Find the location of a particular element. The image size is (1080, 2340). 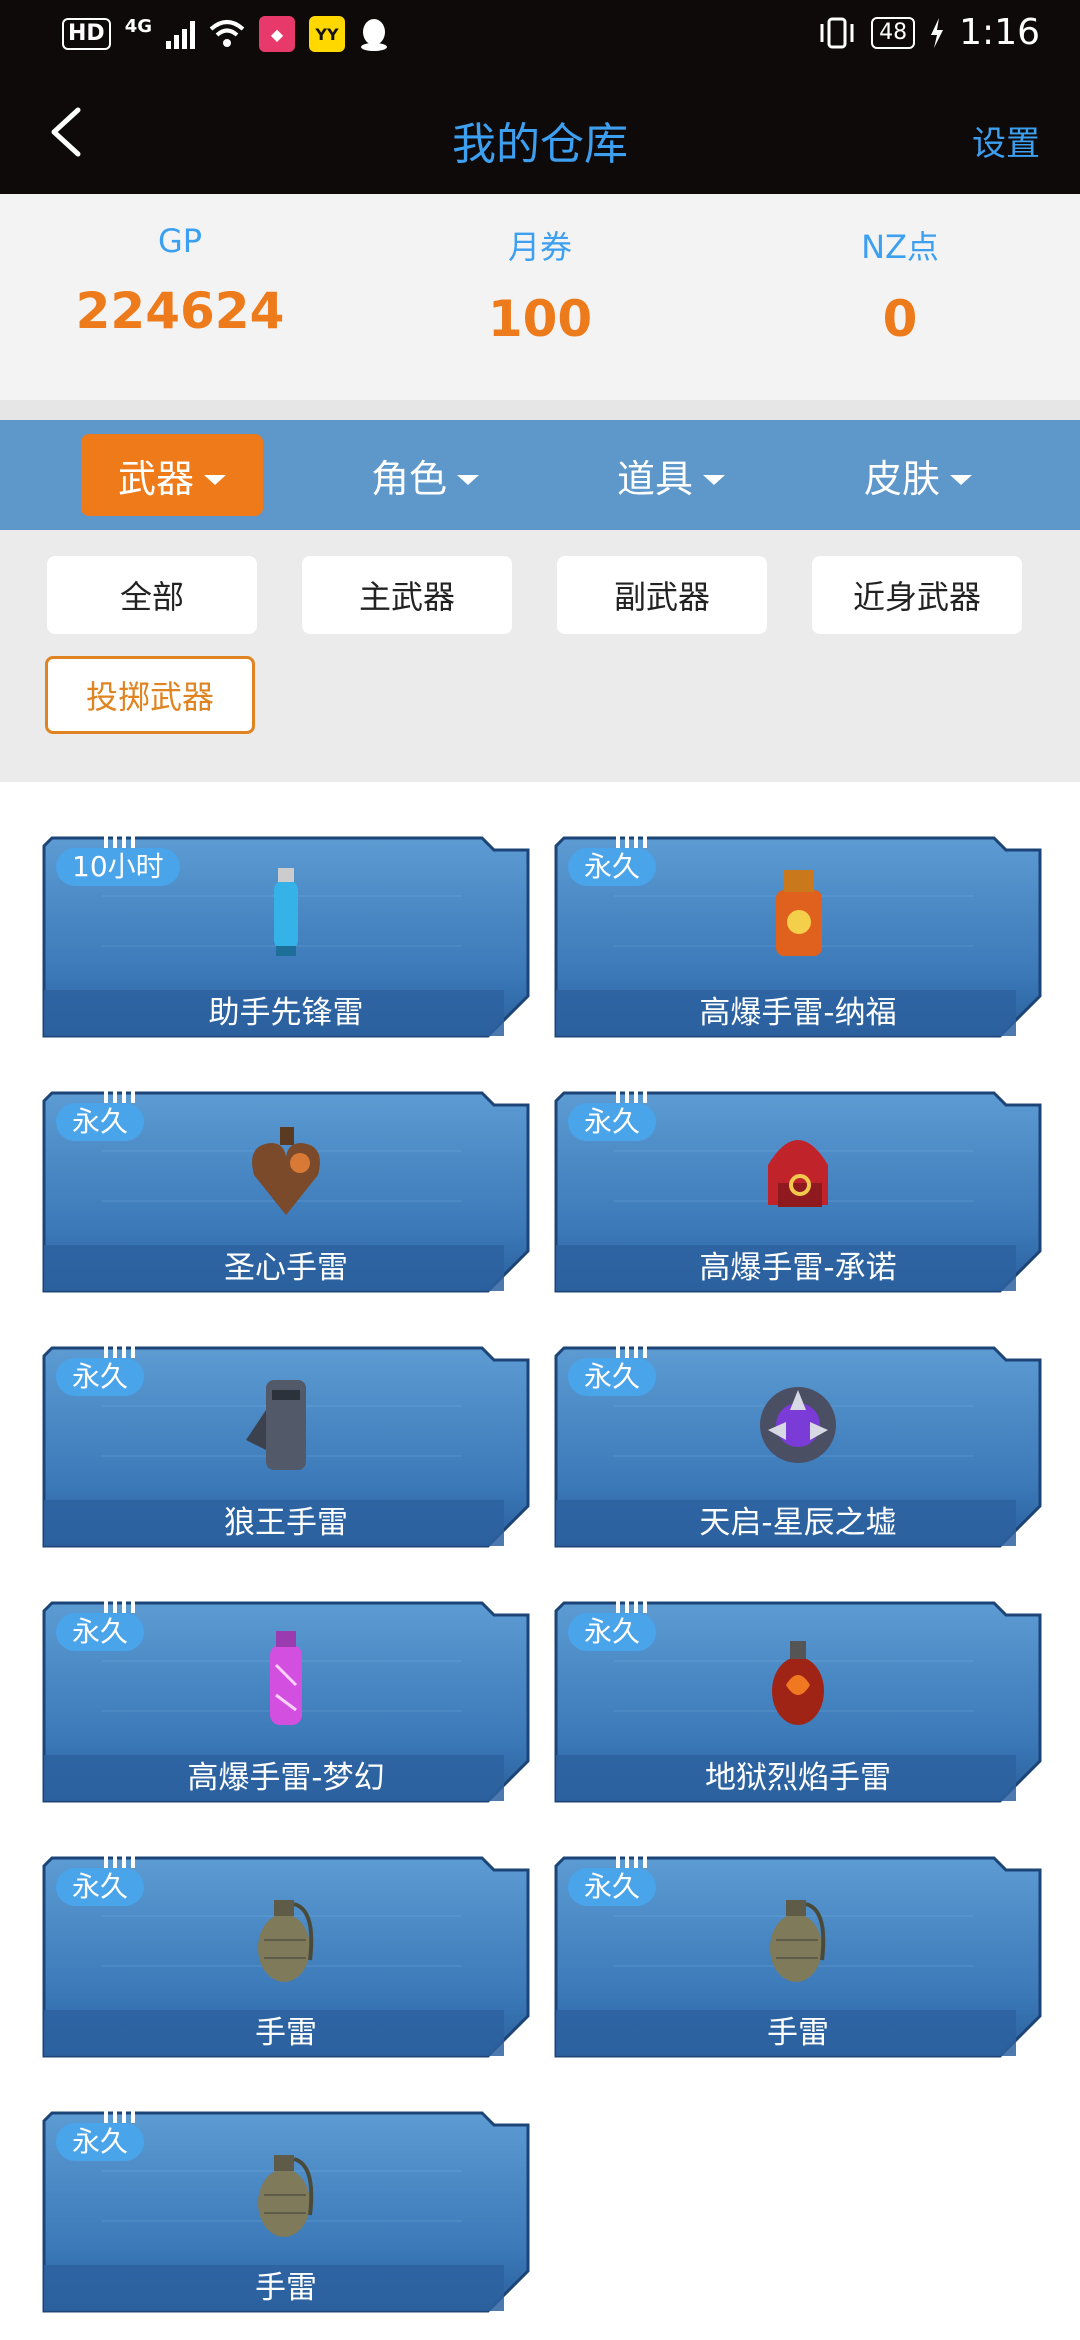

signal-icon is located at coordinates (180, 34).